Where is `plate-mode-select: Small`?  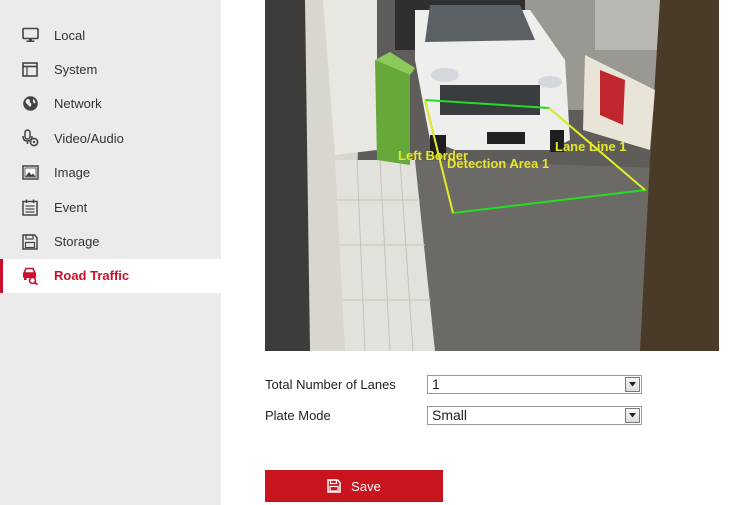
plate-mode-select: Small is located at coordinates (534, 415).